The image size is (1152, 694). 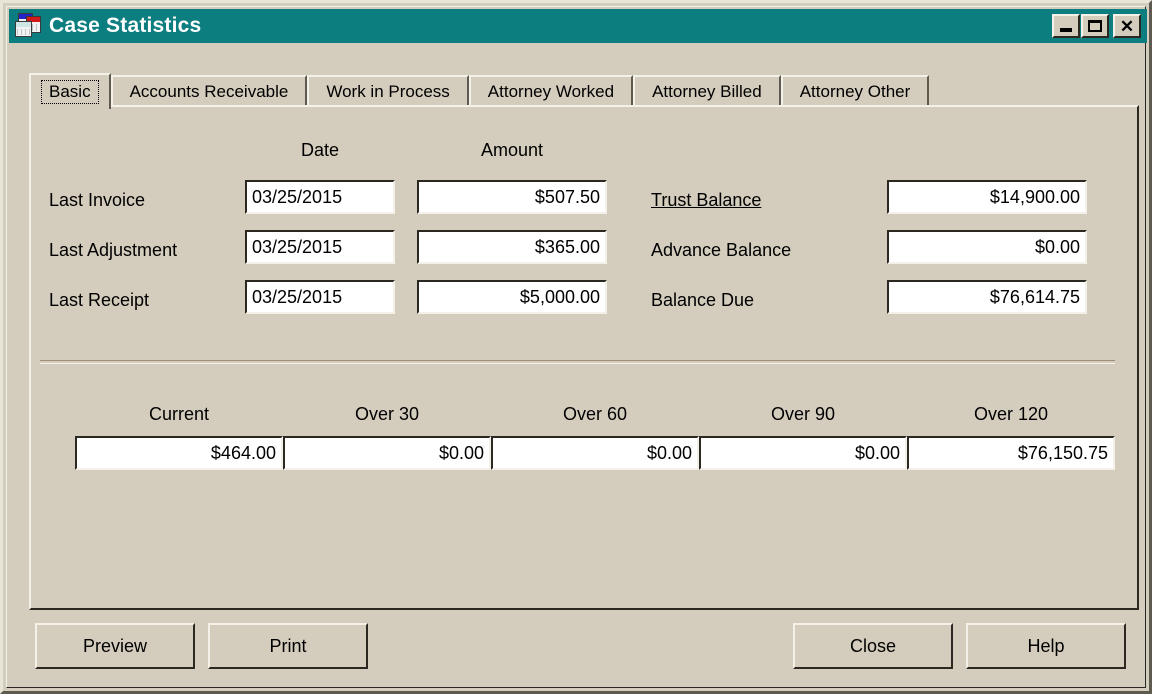 I want to click on last-adjustment-date-field: 03/25/2015, so click(x=320, y=247).